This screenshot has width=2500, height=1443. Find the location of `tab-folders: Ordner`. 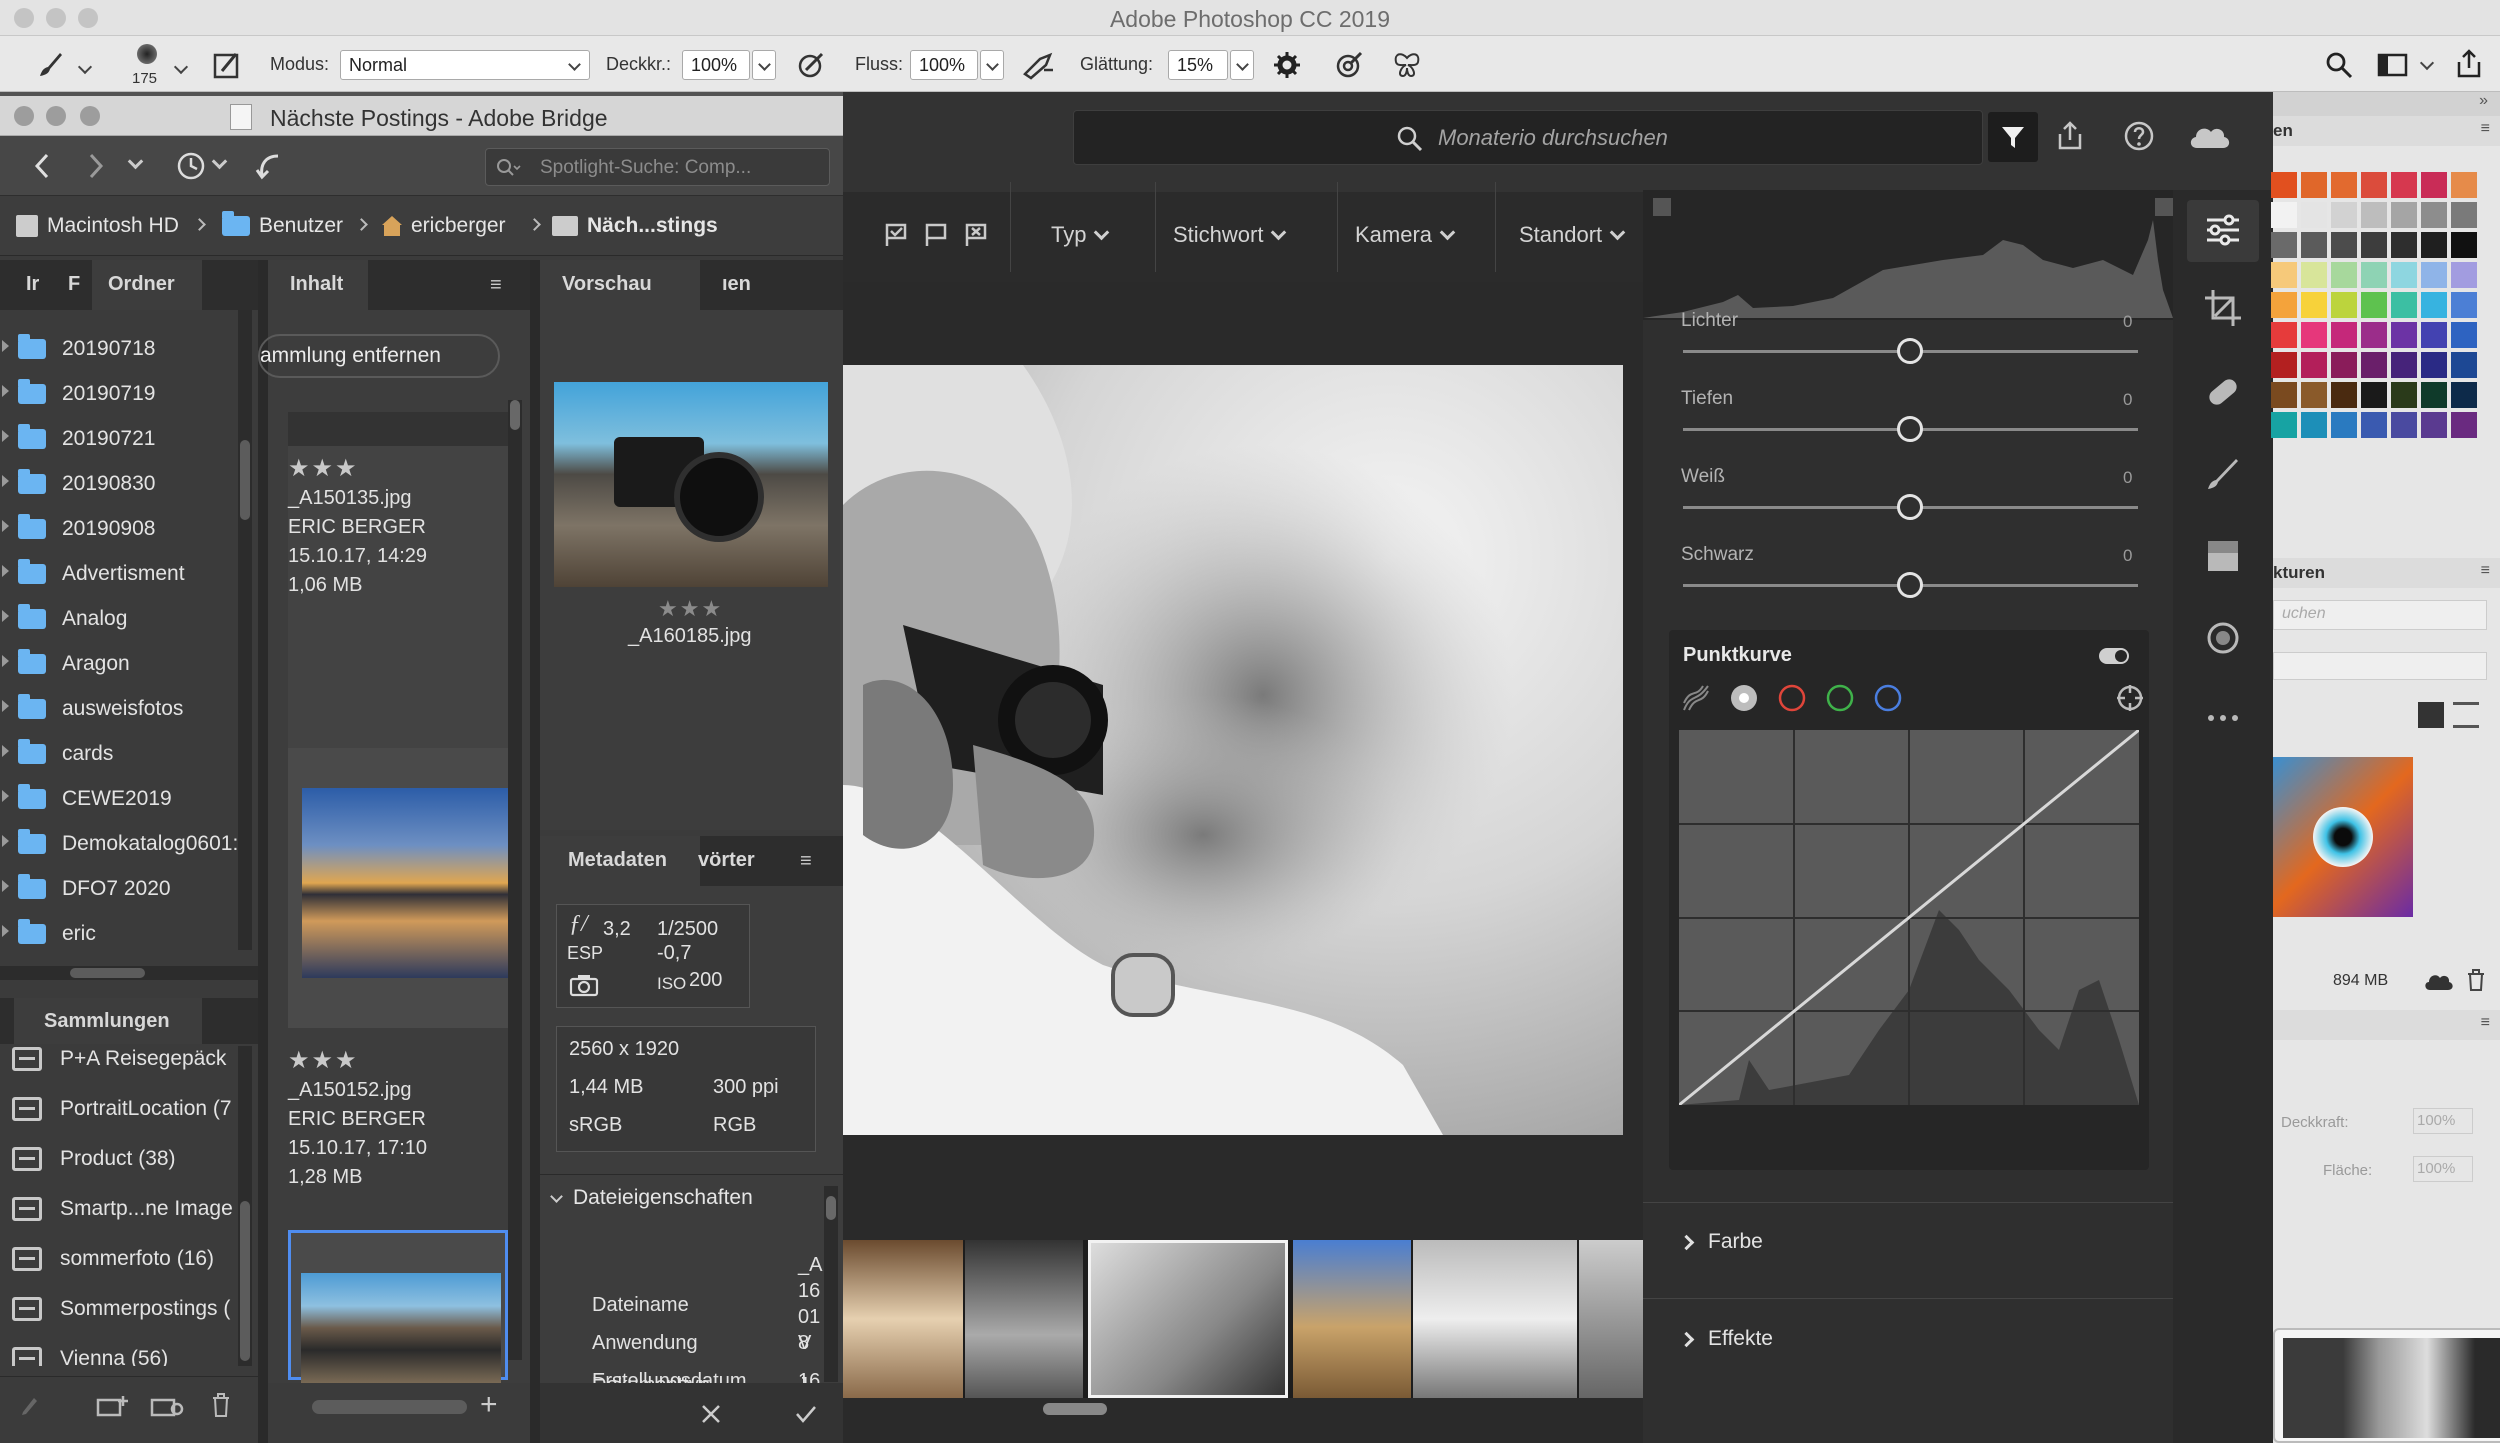

tab-folders: Ordner is located at coordinates (147, 285).